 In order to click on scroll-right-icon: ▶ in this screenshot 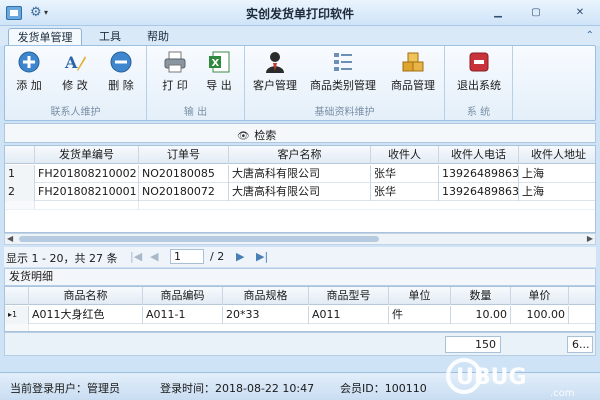, I will do `click(590, 239)`.